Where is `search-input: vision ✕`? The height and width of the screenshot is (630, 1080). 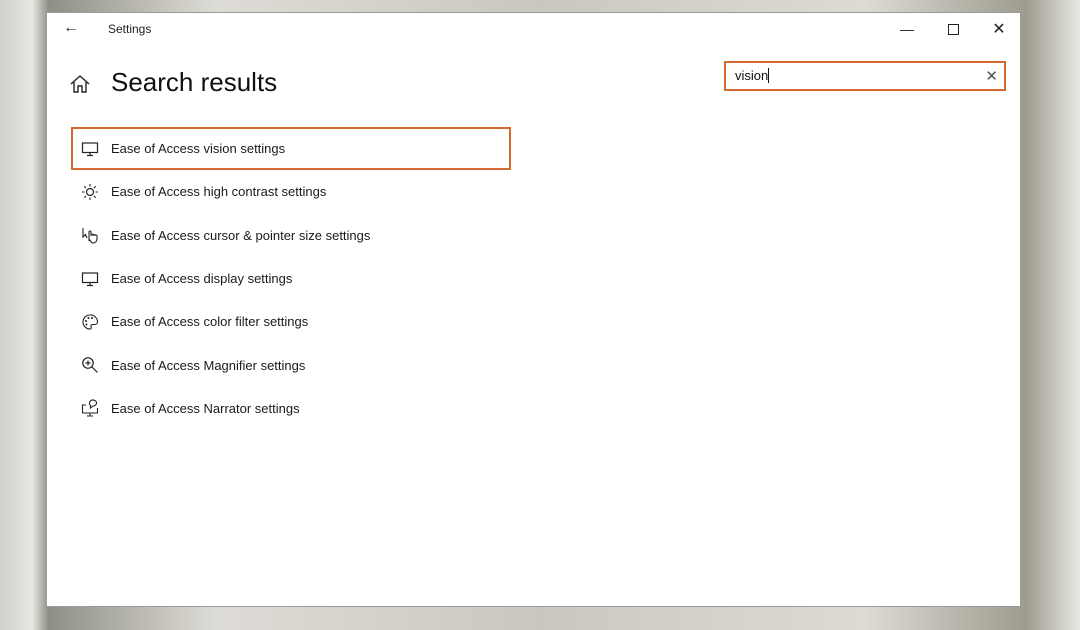 search-input: vision ✕ is located at coordinates (865, 76).